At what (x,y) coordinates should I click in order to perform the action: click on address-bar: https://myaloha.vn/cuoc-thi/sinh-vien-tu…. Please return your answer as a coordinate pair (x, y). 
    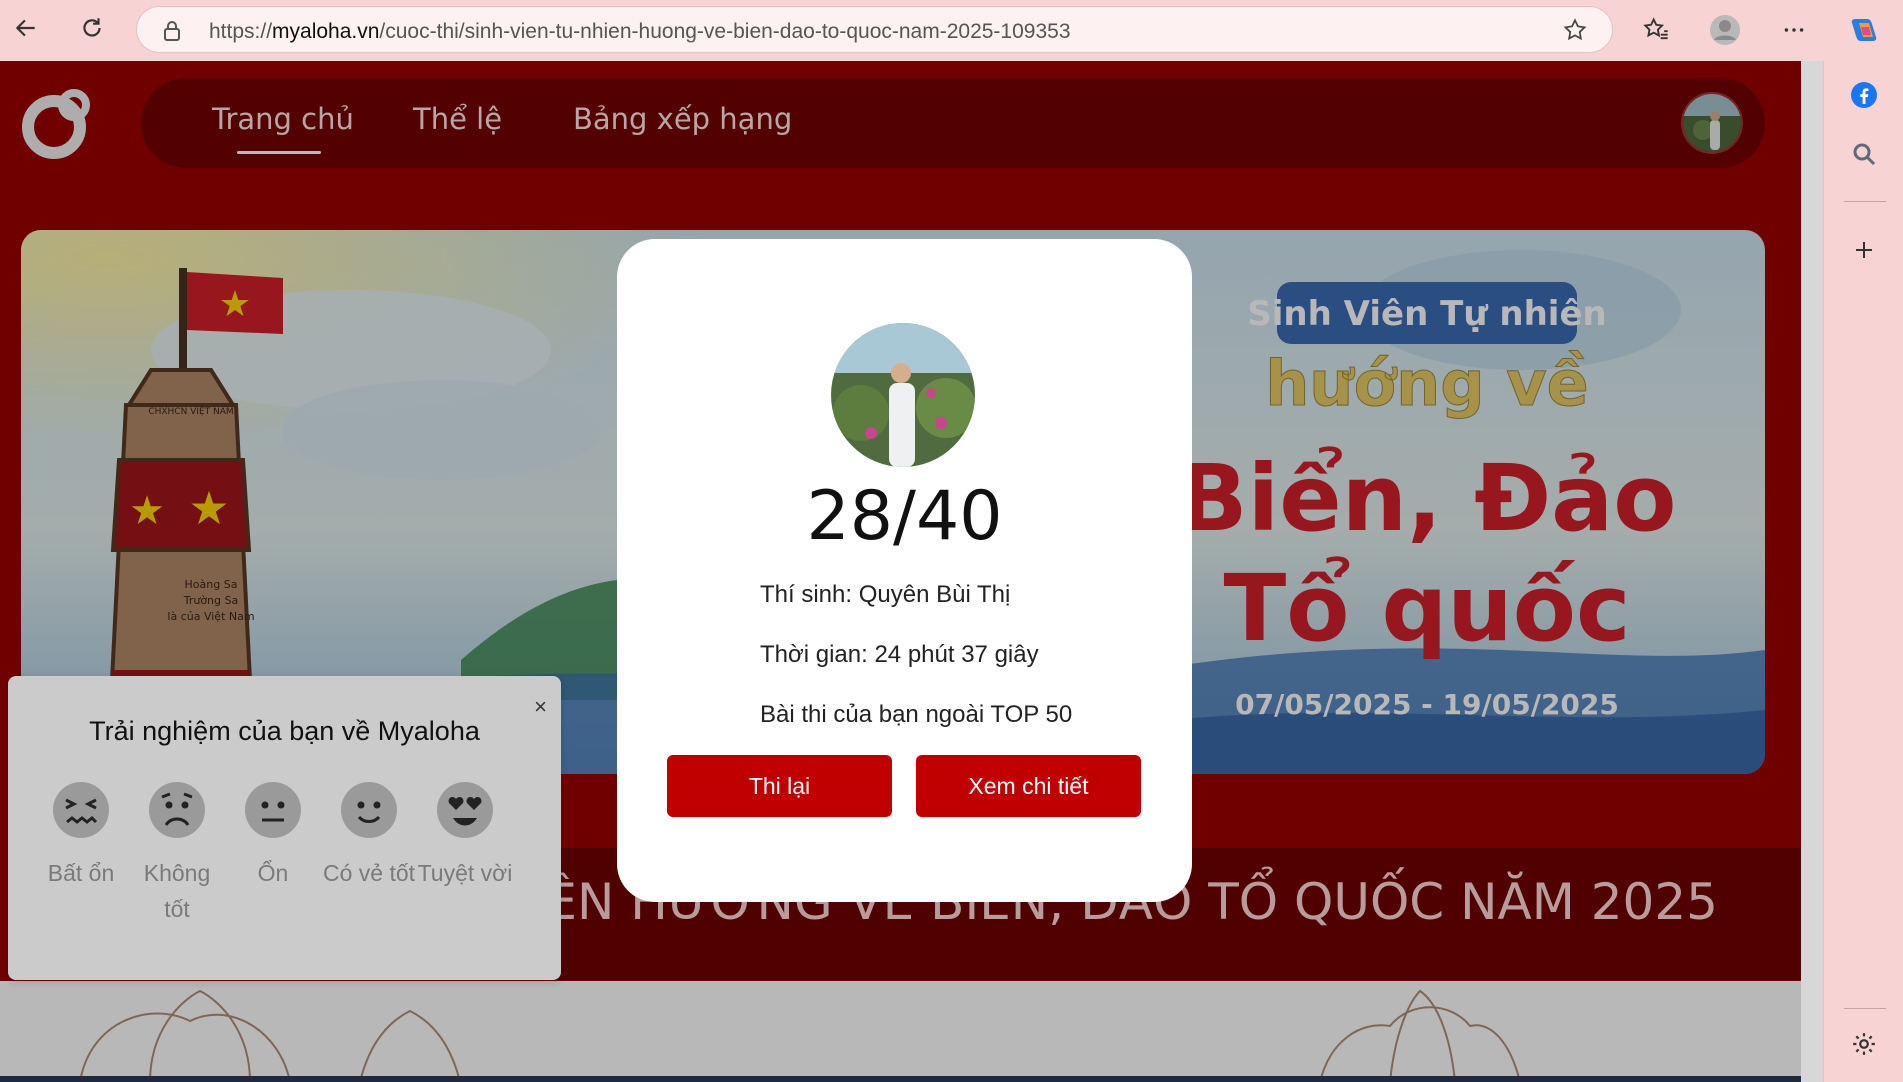
    Looking at the image, I should click on (874, 29).